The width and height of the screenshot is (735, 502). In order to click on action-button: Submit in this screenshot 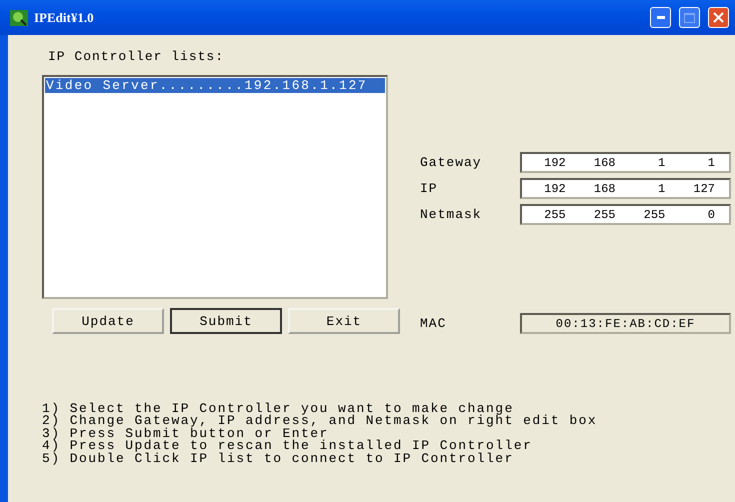, I will do `click(226, 321)`.